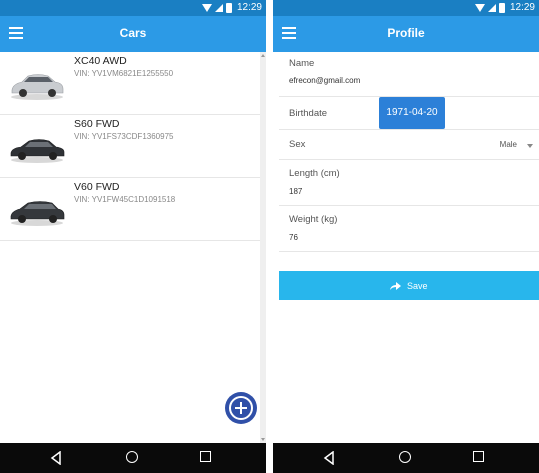 Image resolution: width=539 pixels, height=473 pixels. What do you see at coordinates (124, 136) in the screenshot?
I see `car-vin: VIN: YV1FS73CDF1360975` at bounding box center [124, 136].